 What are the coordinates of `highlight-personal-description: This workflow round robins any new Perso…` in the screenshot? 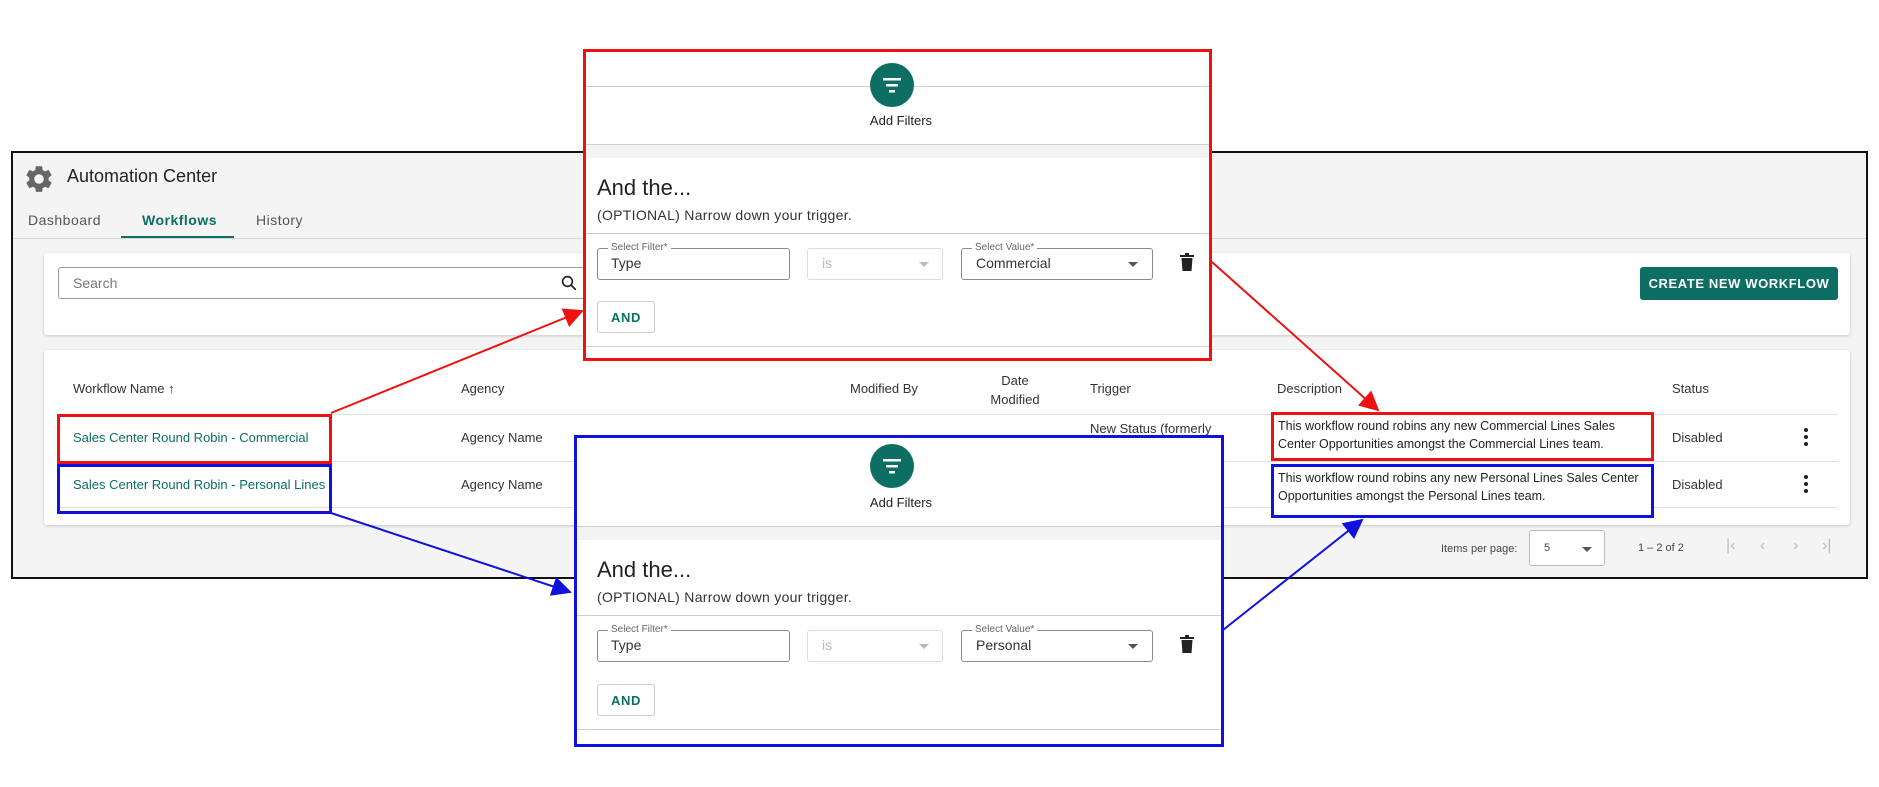 It's located at (1462, 491).